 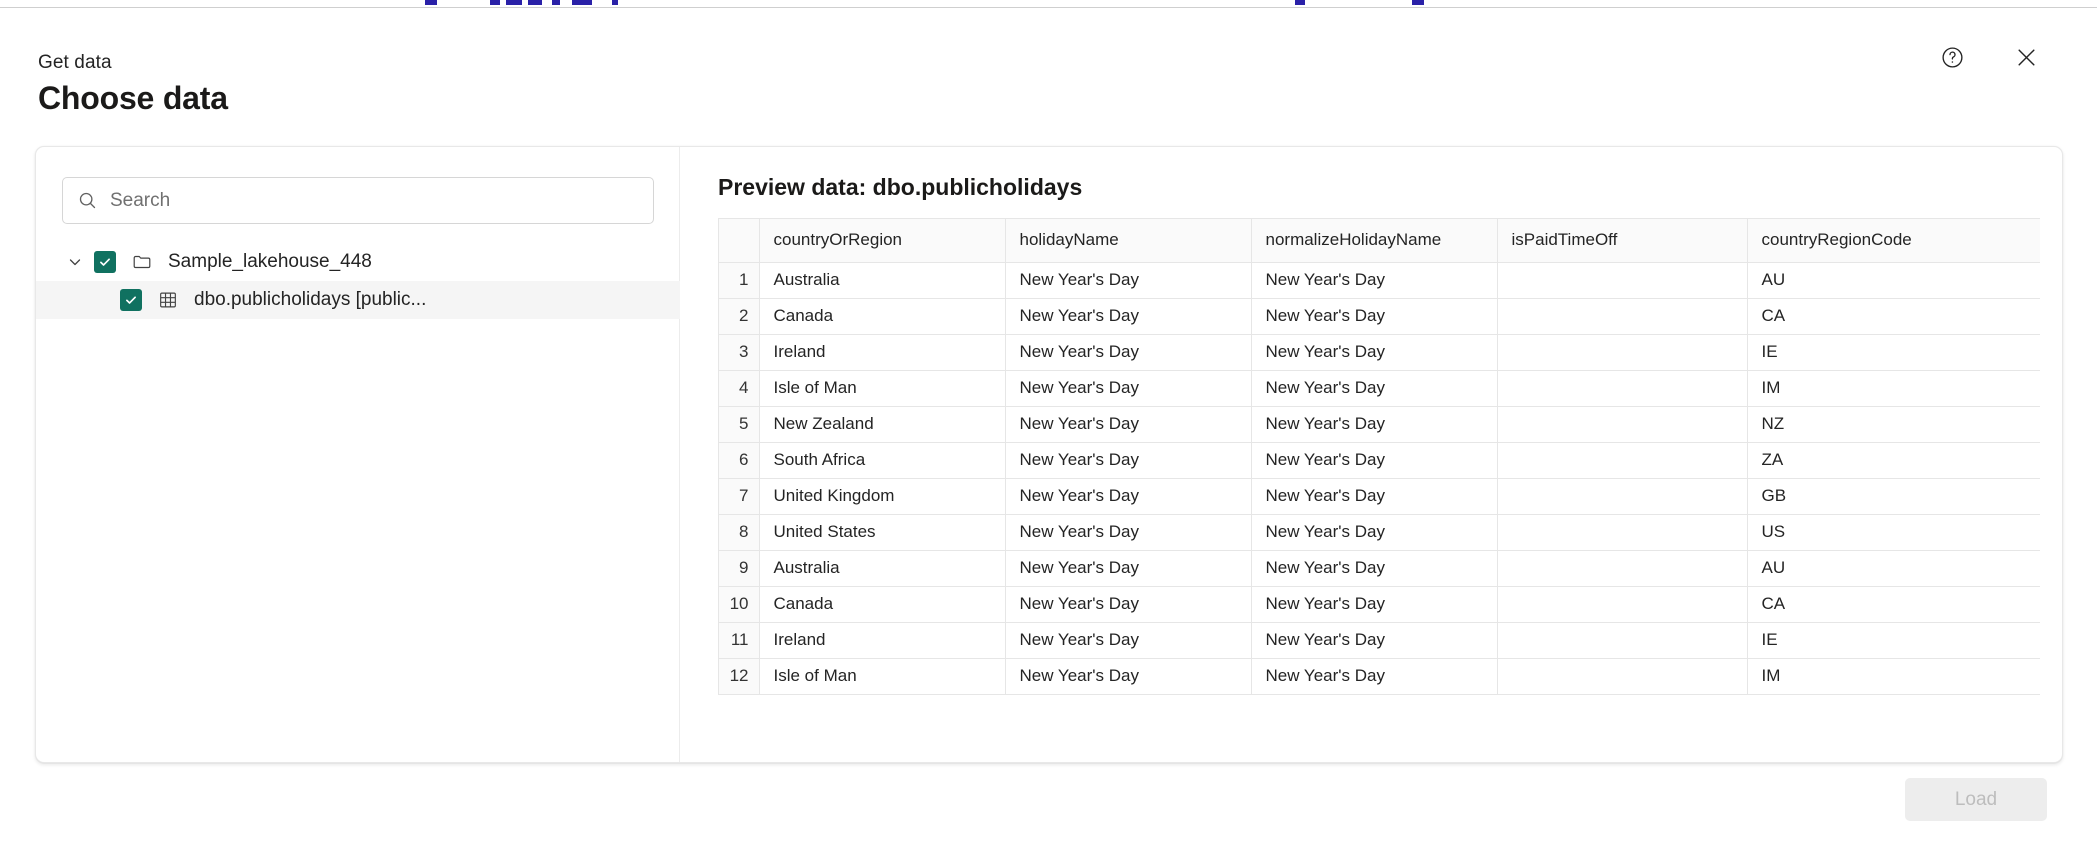 I want to click on column-header-countryRegionCode: countryRegionCode, so click(x=1893, y=241).